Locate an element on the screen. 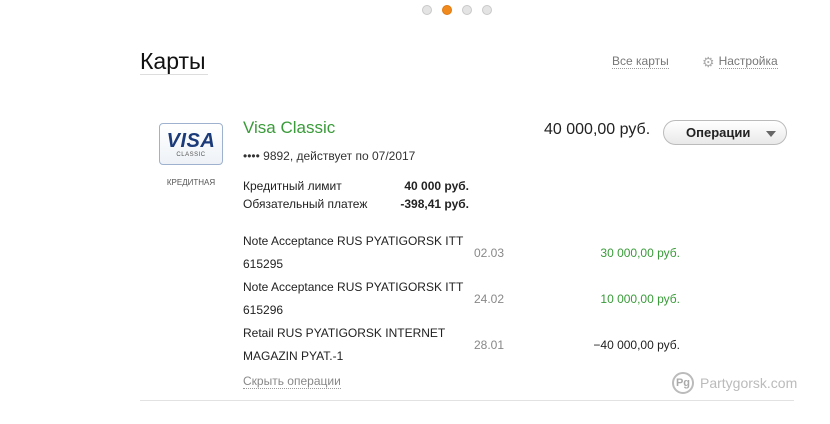  gear-icon: ⚙ is located at coordinates (708, 61).